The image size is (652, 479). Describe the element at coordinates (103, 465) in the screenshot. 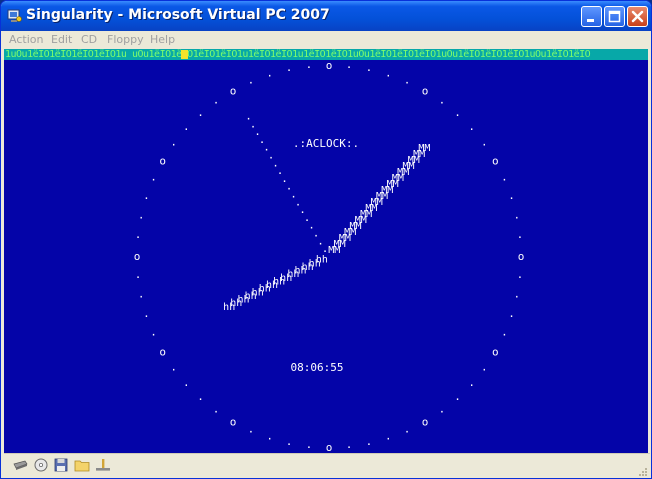

I see `network-icon` at that location.